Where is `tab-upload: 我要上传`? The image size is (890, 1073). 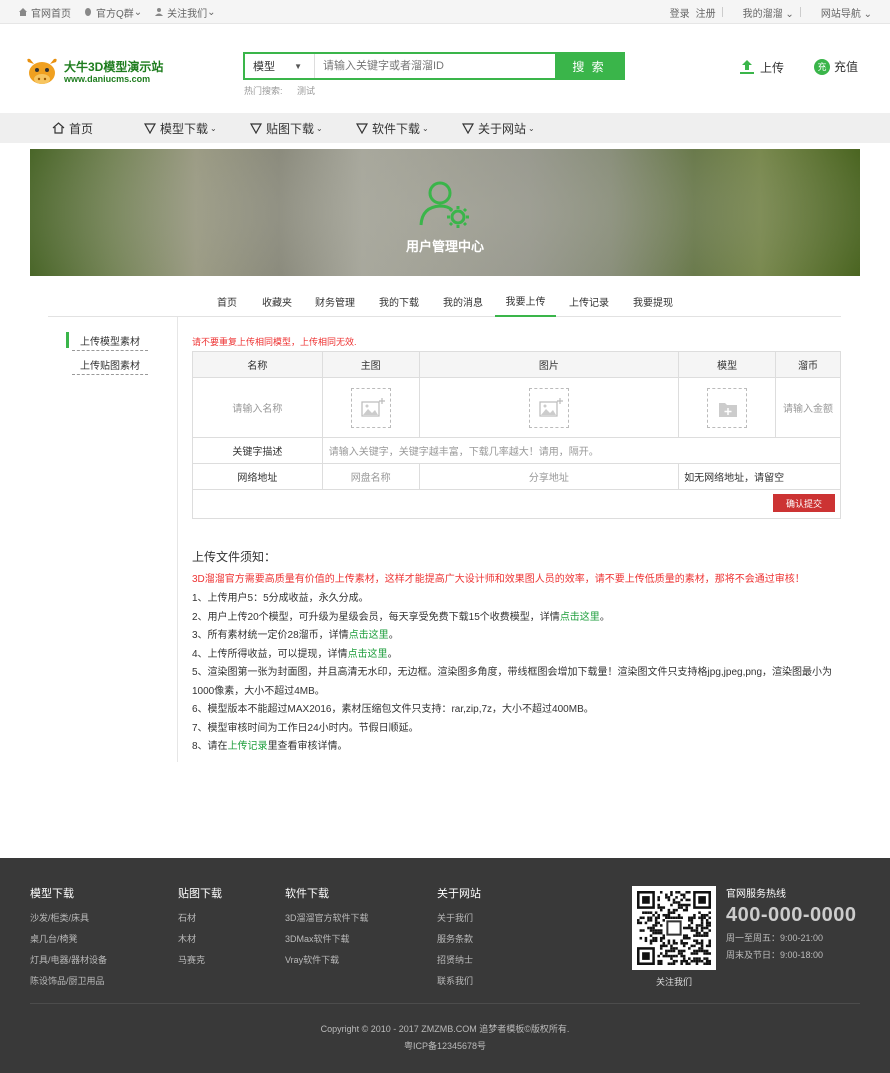 tab-upload: 我要上传 is located at coordinates (525, 301).